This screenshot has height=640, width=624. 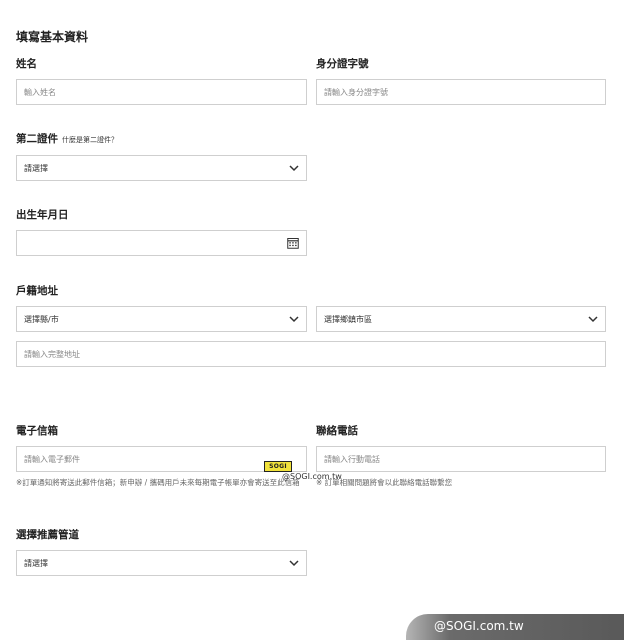 I want to click on email-placeholder: 請輸入電子郵件, so click(x=52, y=459).